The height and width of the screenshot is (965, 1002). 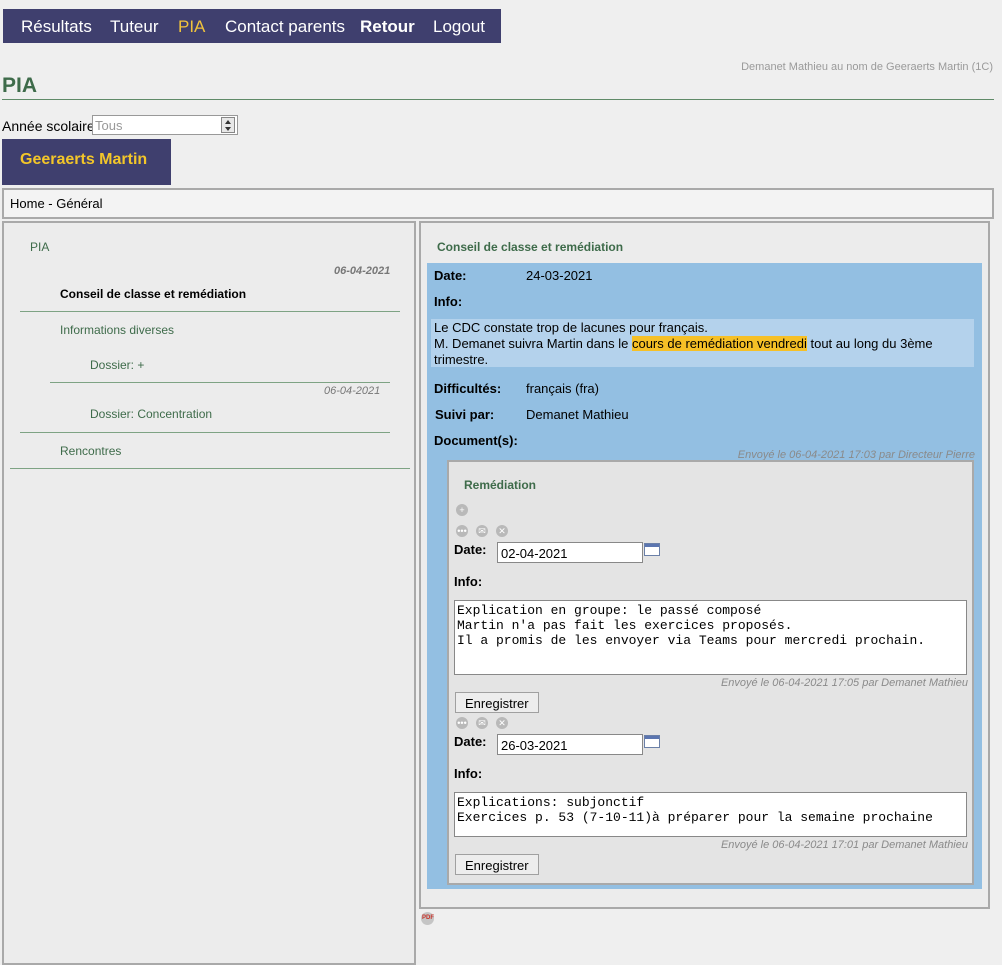 I want to click on tree-item-informations-diverses: Informations diverses, so click(x=117, y=330).